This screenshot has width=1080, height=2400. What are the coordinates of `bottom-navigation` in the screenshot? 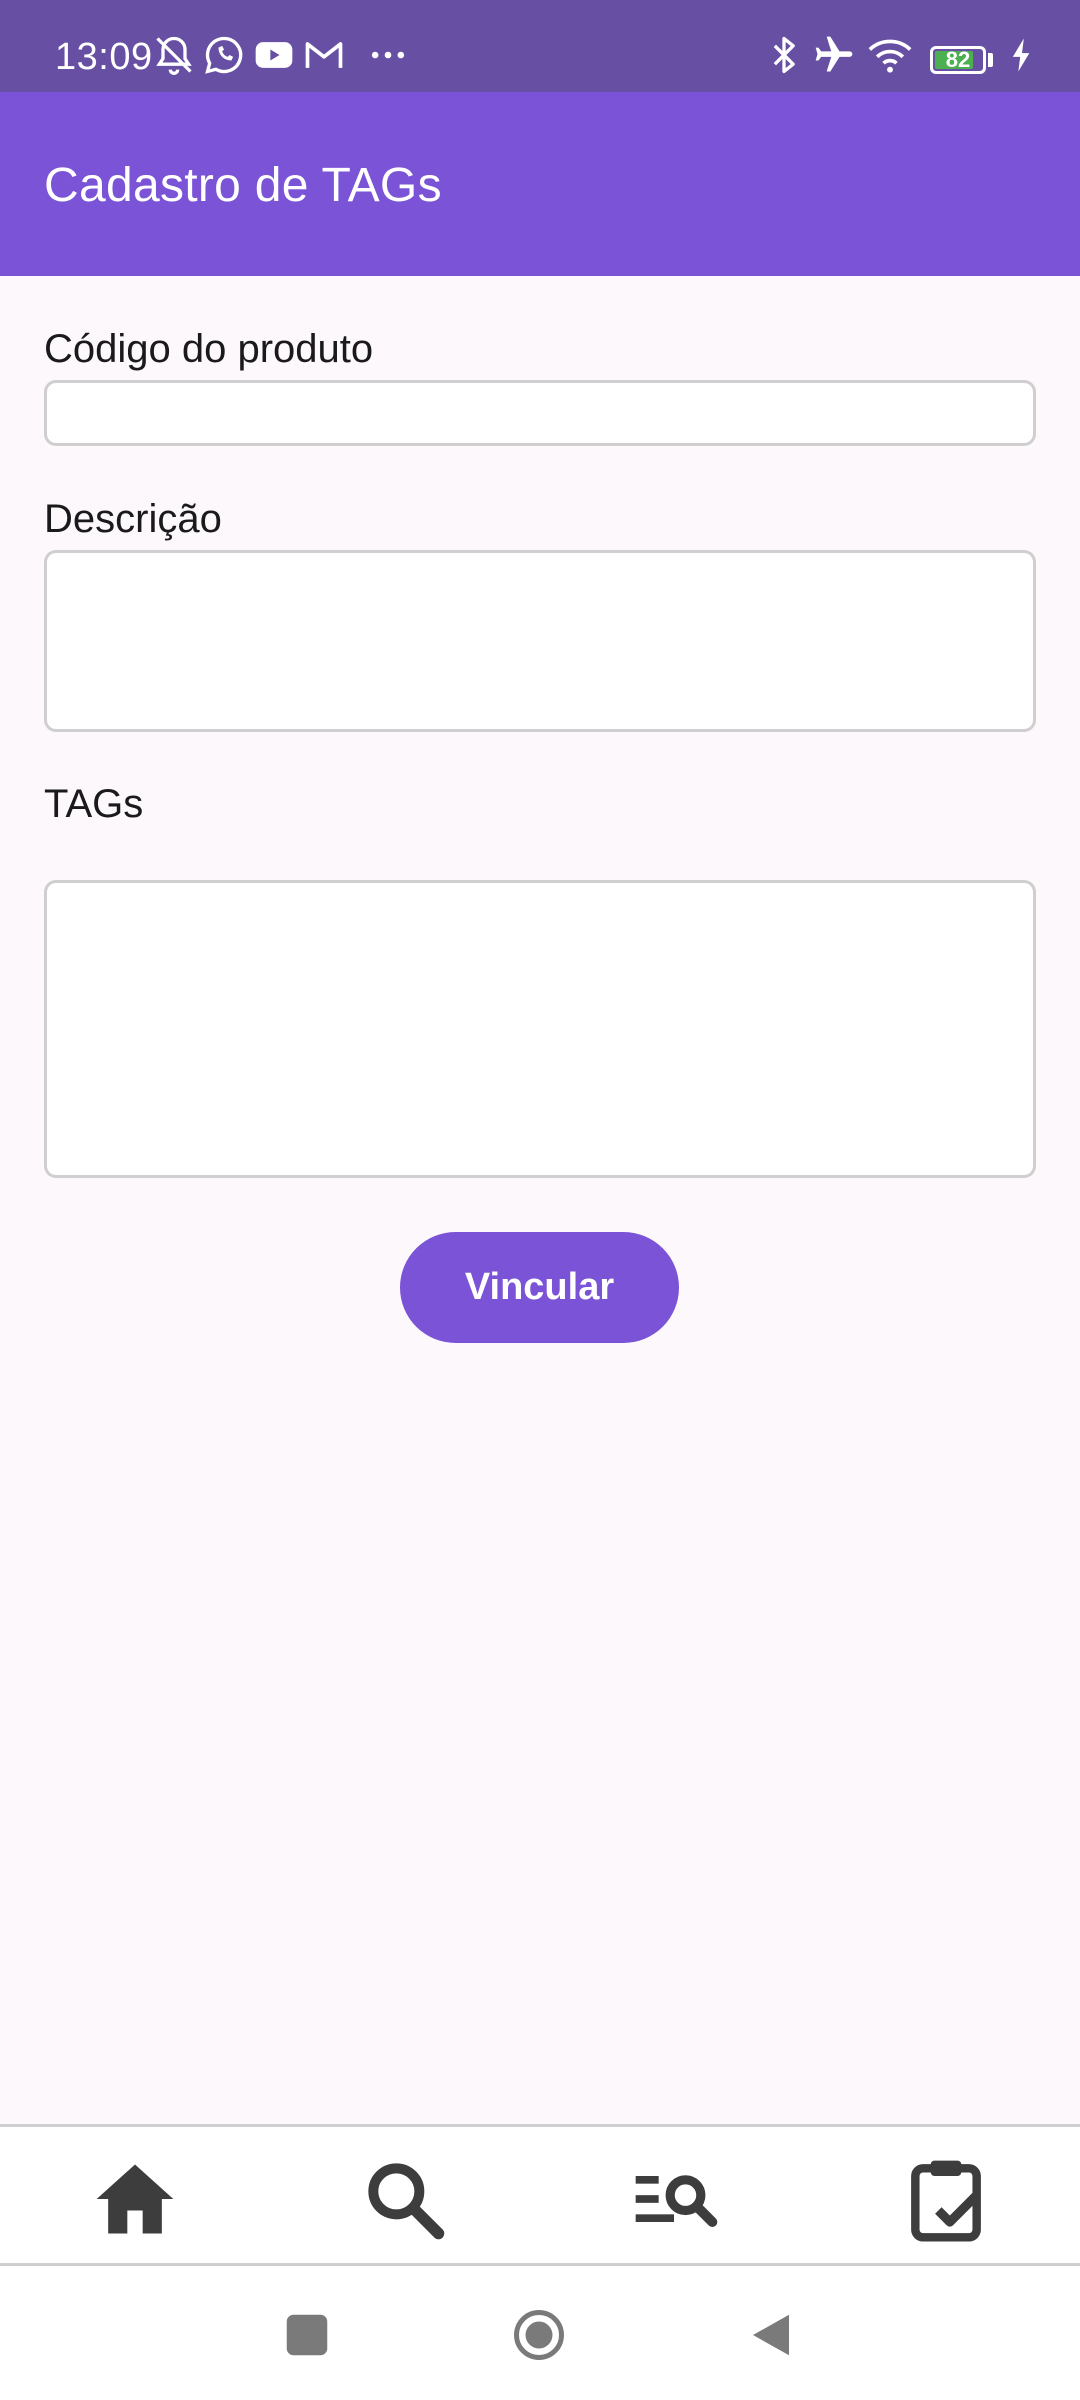 It's located at (540, 2195).